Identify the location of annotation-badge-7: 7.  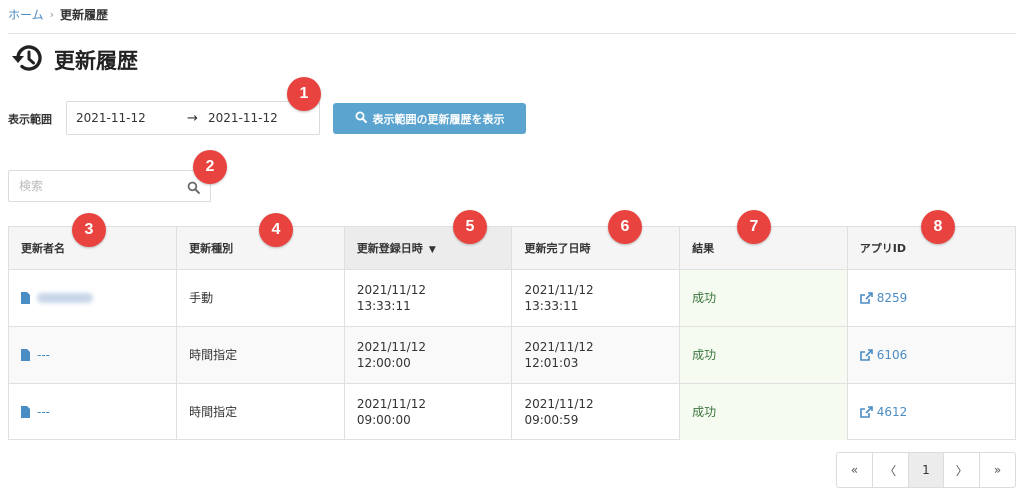
(754, 227).